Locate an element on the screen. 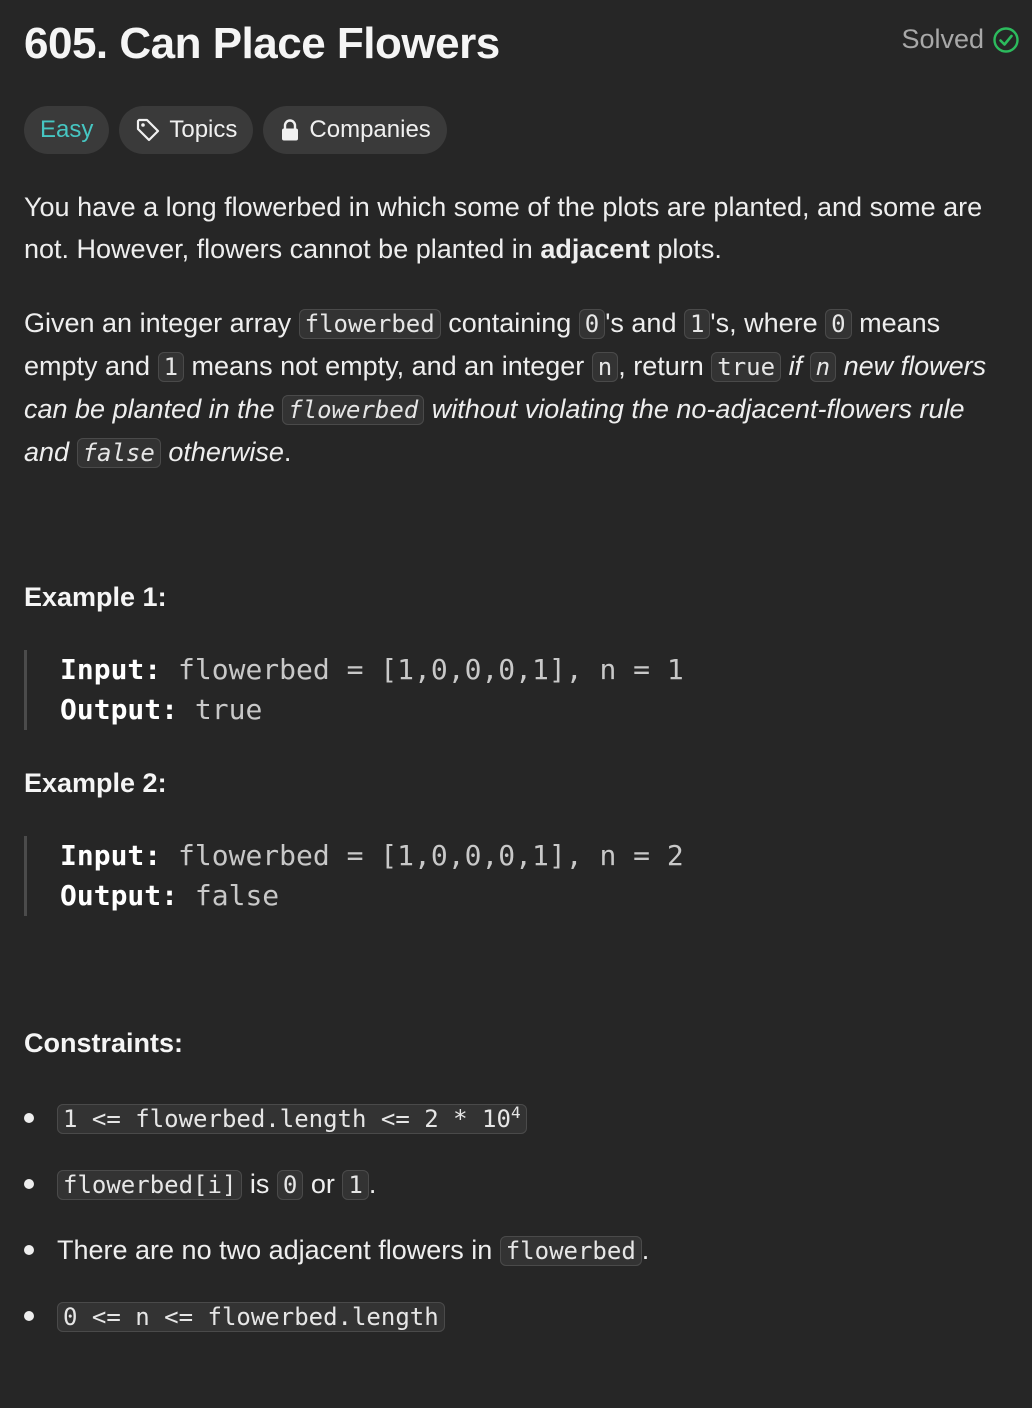 Image resolution: width=1032 pixels, height=1408 pixels. constraints-heading: Constraints: is located at coordinates (104, 1043).